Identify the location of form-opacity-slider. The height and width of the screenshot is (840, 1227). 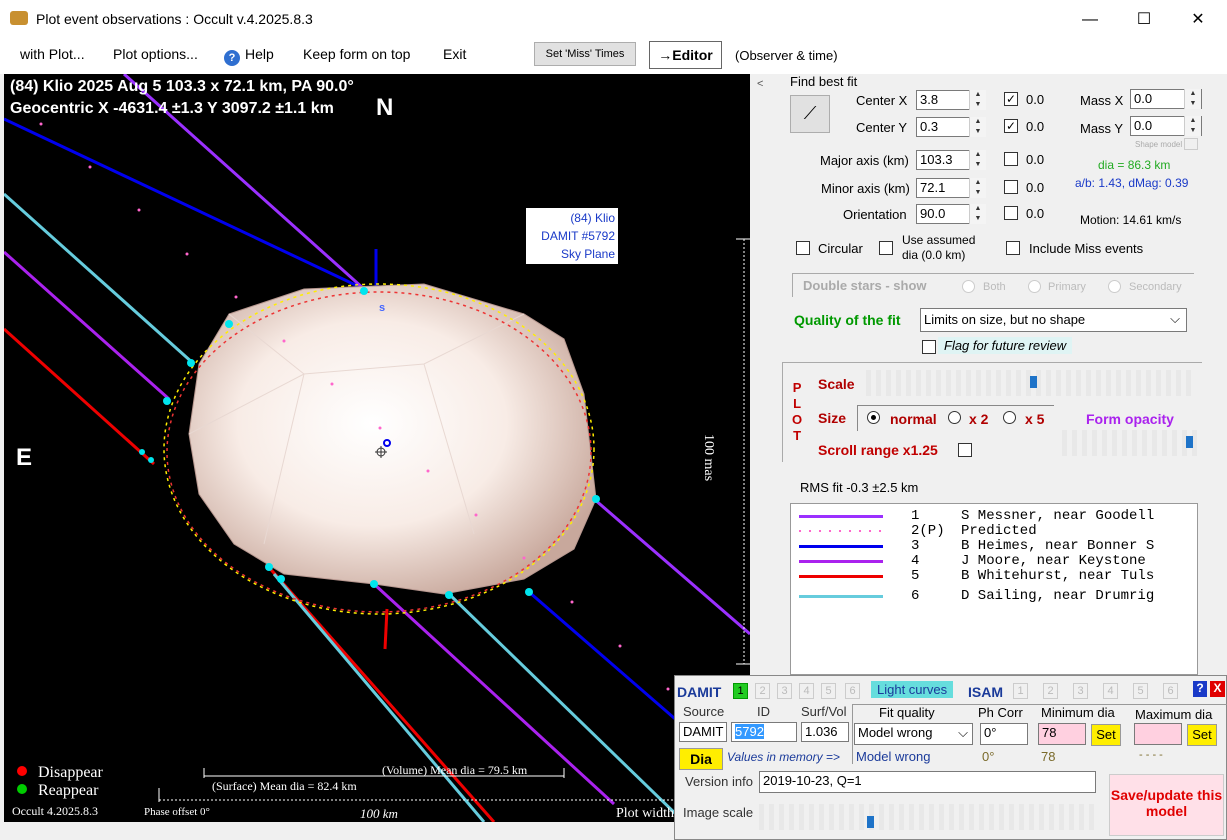
(1130, 443).